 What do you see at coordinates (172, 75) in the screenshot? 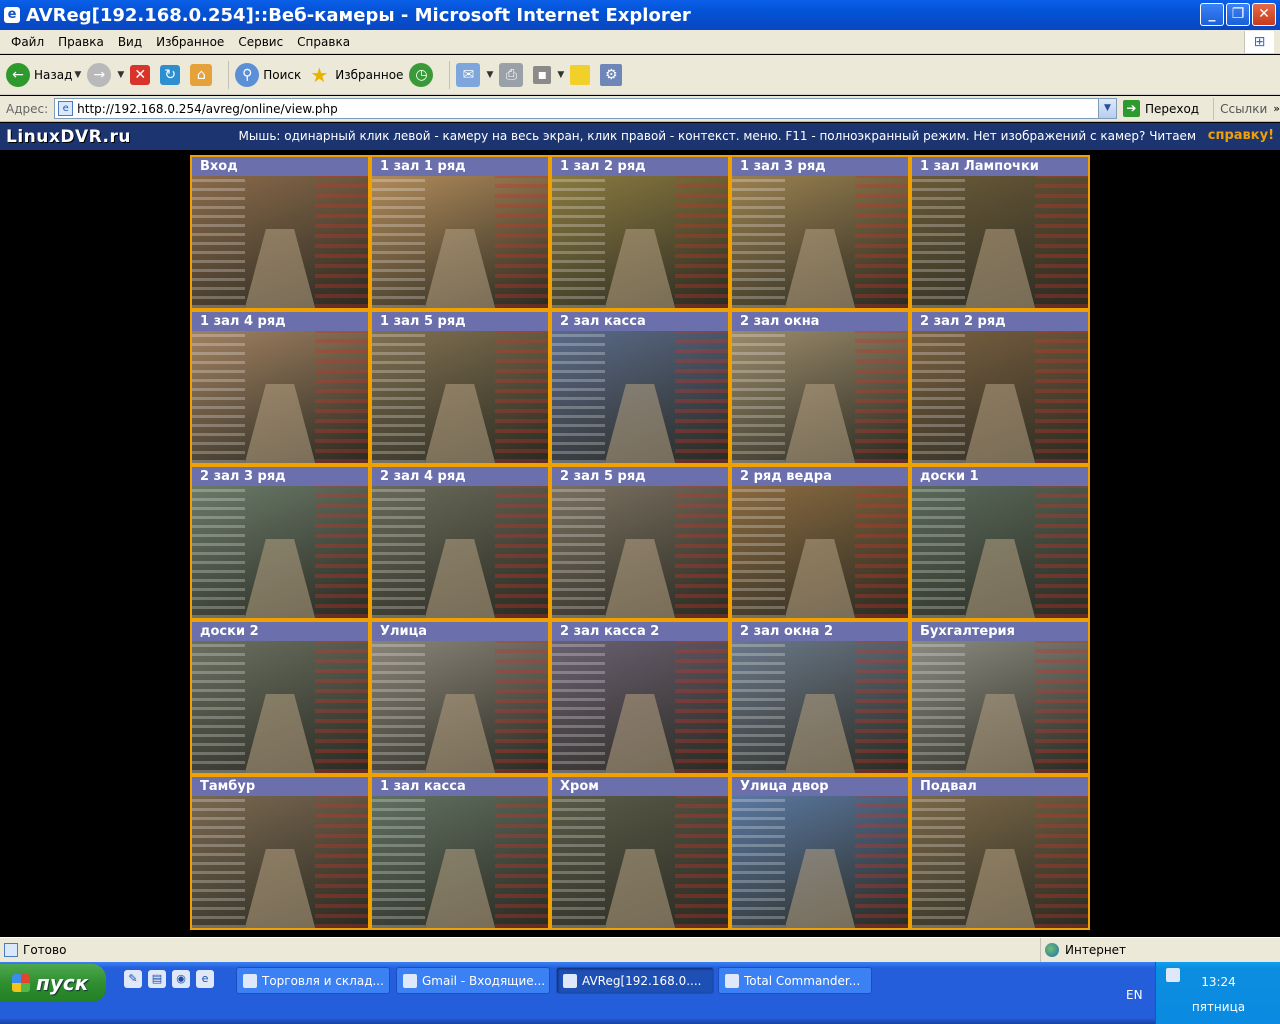
I see `refresh-button: ↻` at bounding box center [172, 75].